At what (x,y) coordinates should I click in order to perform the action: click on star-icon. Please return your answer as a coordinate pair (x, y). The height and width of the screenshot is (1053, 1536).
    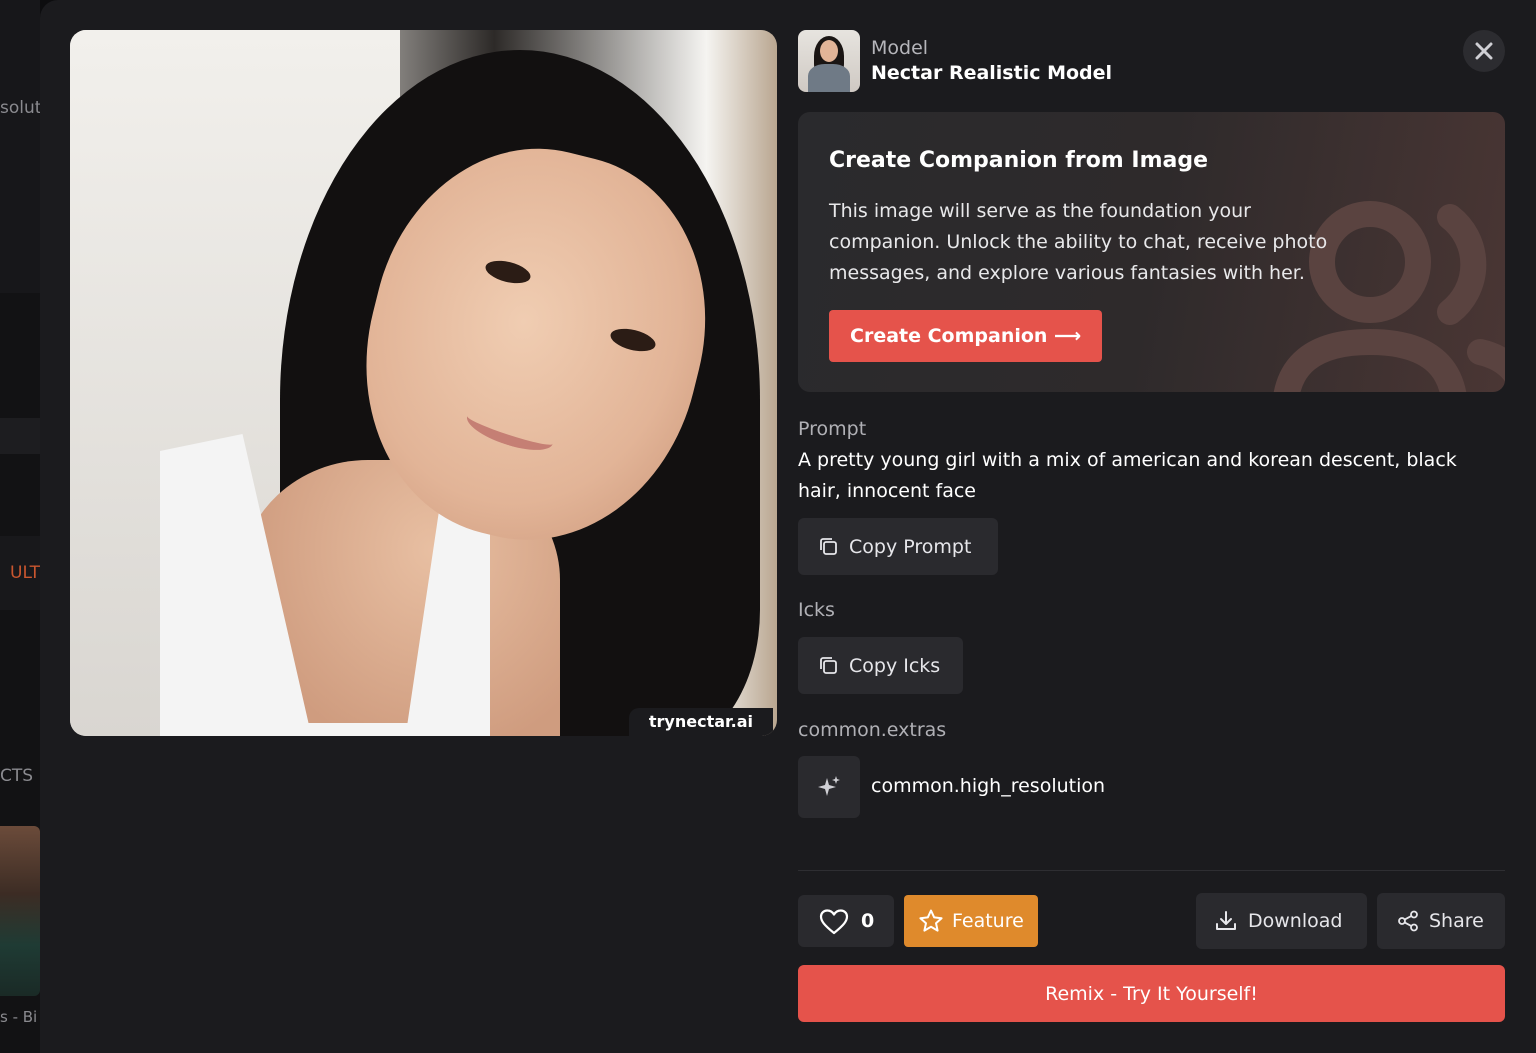
    Looking at the image, I should click on (931, 920).